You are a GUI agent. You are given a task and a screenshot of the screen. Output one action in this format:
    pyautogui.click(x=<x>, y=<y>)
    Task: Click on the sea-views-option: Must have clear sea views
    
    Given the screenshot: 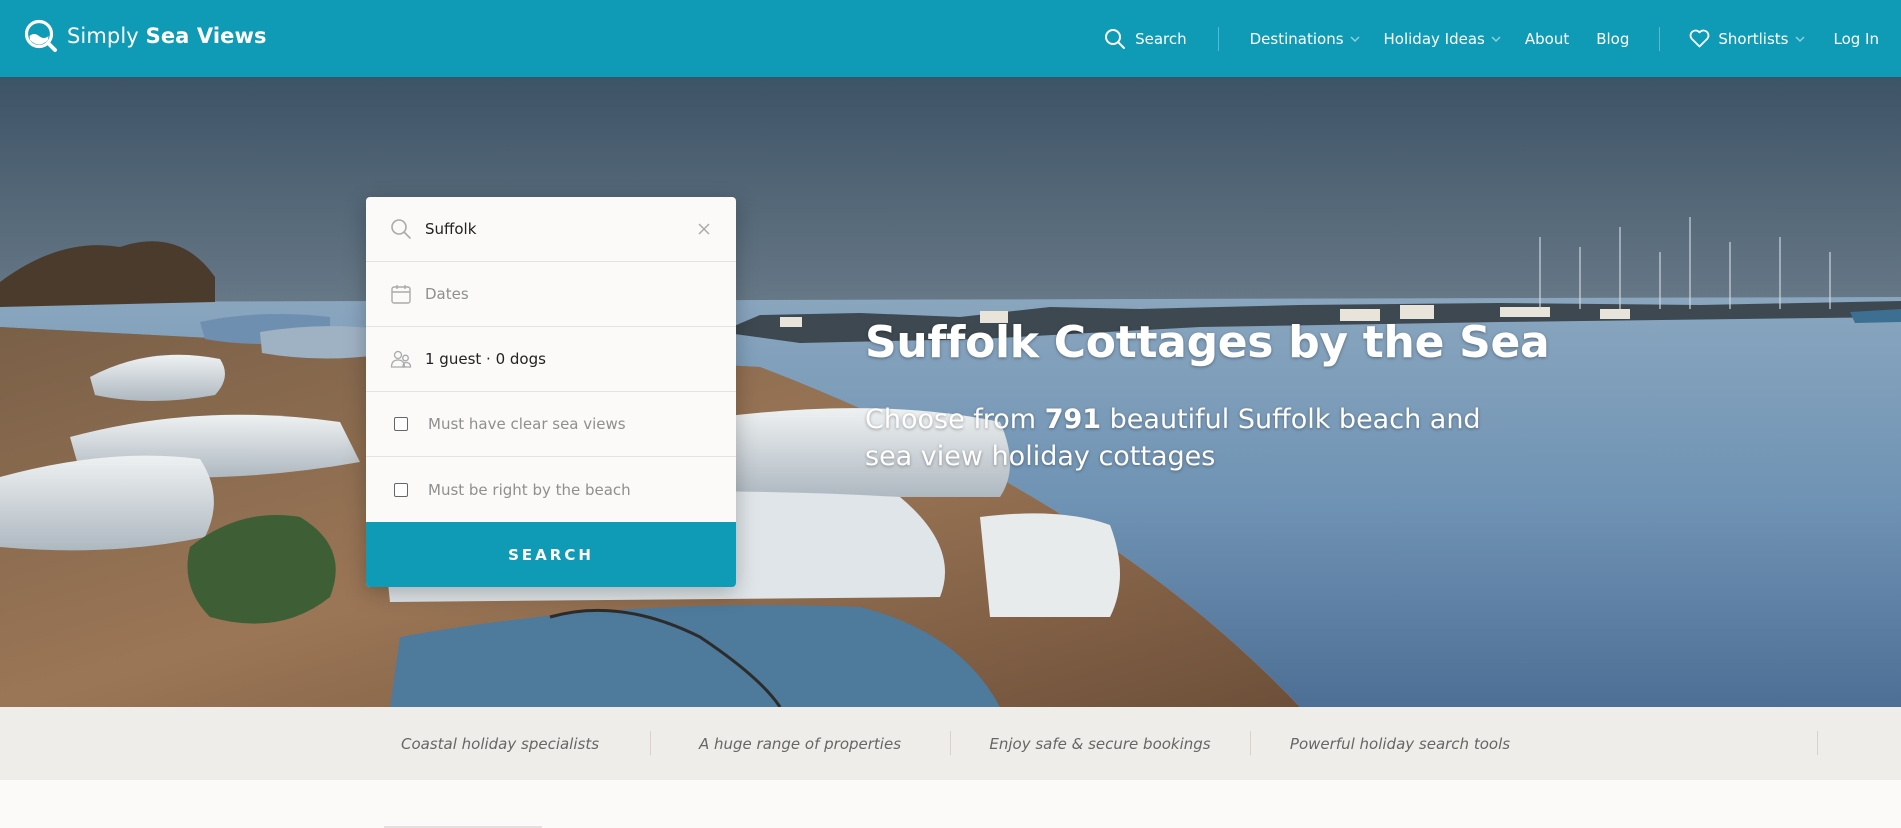 What is the action you would take?
    pyautogui.click(x=551, y=424)
    